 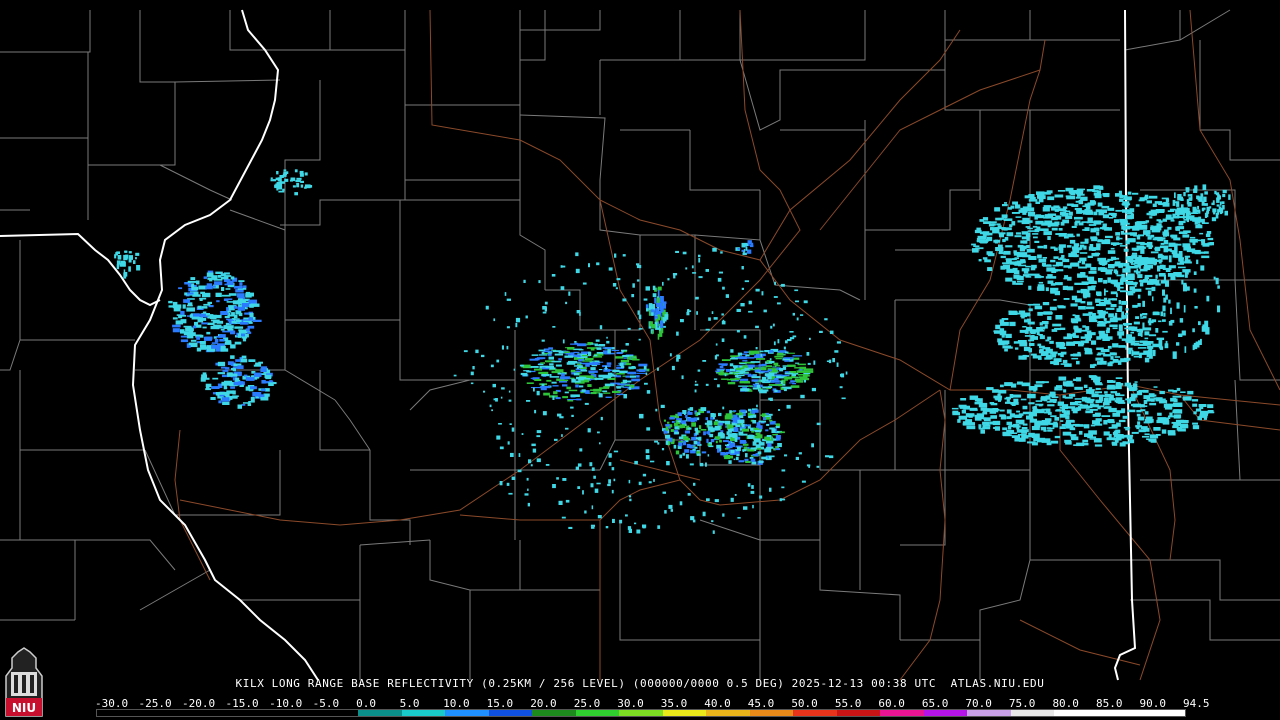 I want to click on scale-swatch, so click(x=902, y=713).